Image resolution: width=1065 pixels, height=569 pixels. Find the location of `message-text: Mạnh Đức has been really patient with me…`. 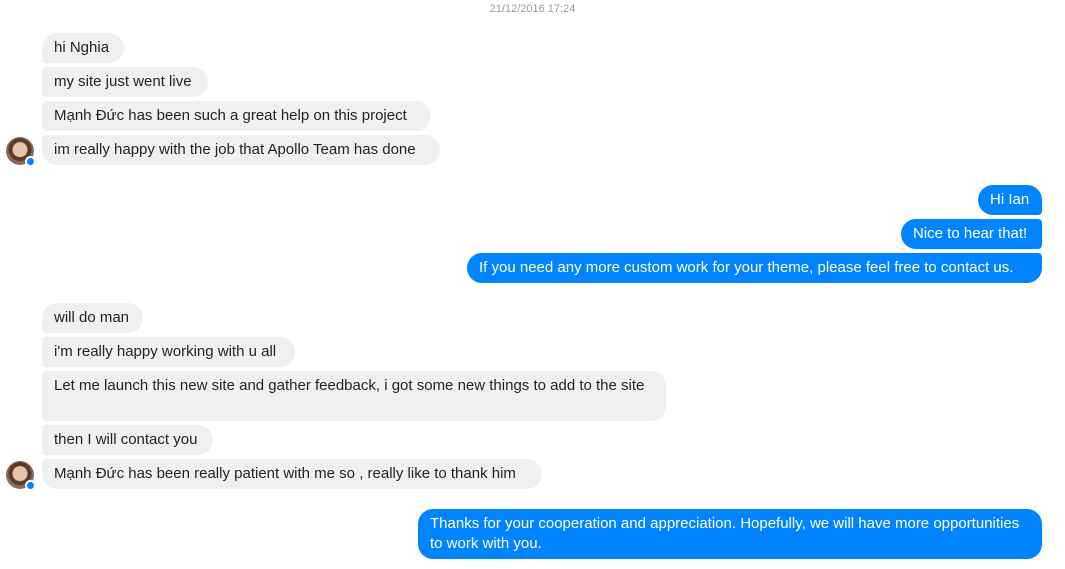

message-text: Mạnh Đức has been really patient with me… is located at coordinates (285, 473).